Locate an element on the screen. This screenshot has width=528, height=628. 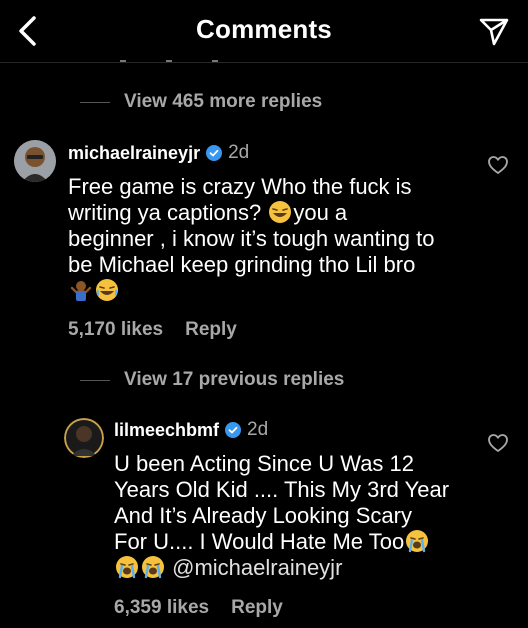
send-icon is located at coordinates (494, 31).